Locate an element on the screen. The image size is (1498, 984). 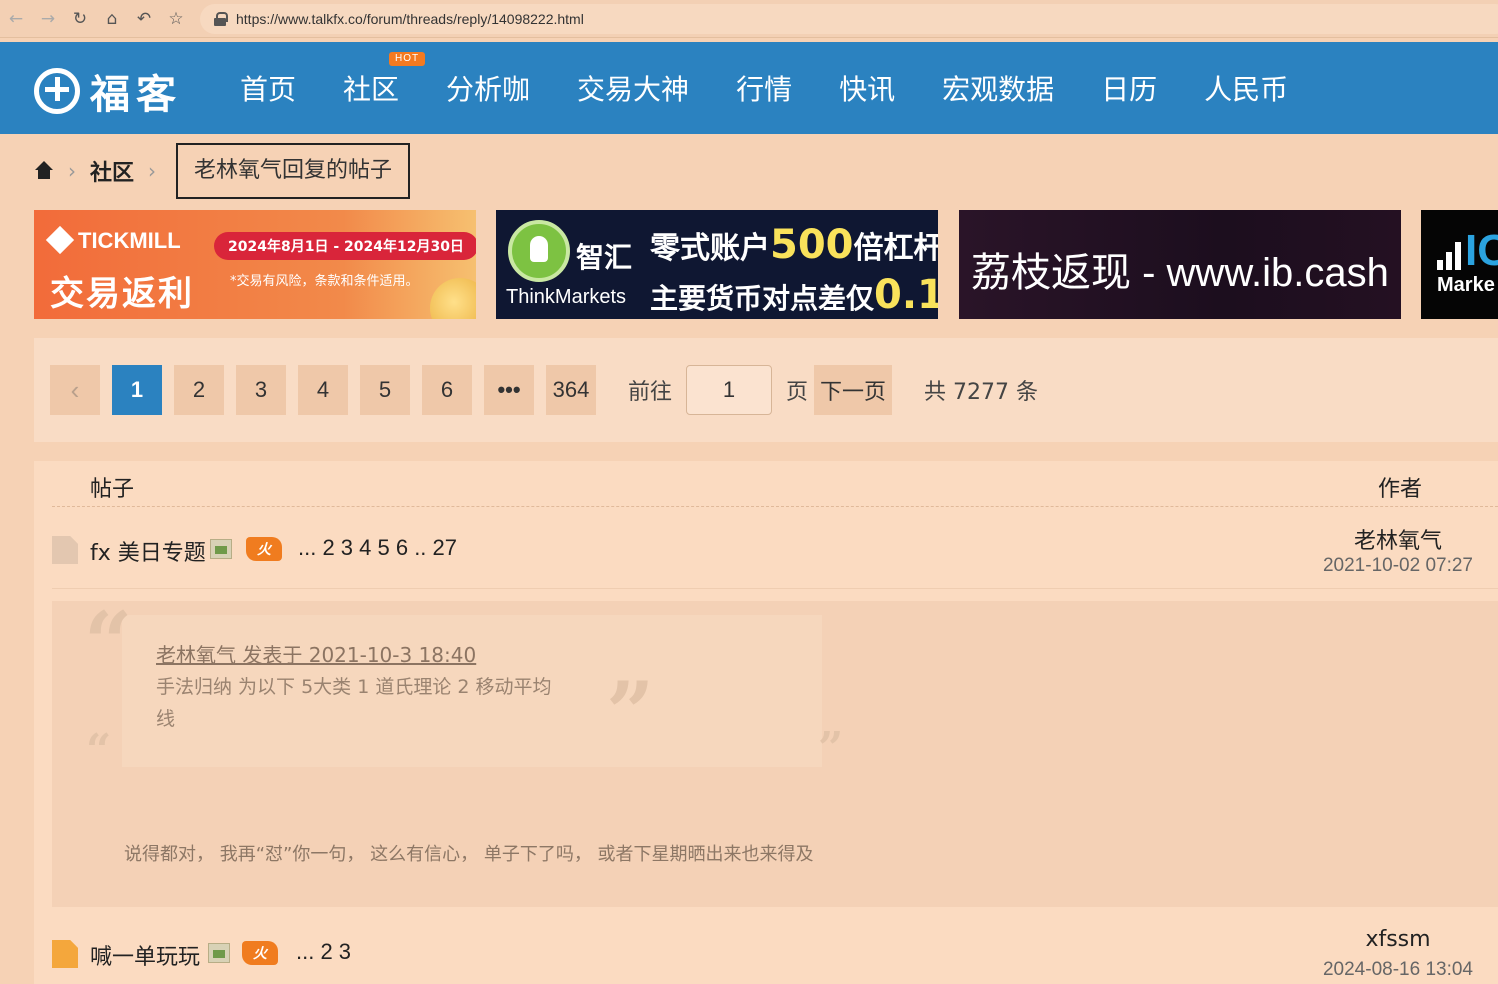
tickmill-date-range: 2024年8月1日 - 2024年12月30日 is located at coordinates (345, 246).